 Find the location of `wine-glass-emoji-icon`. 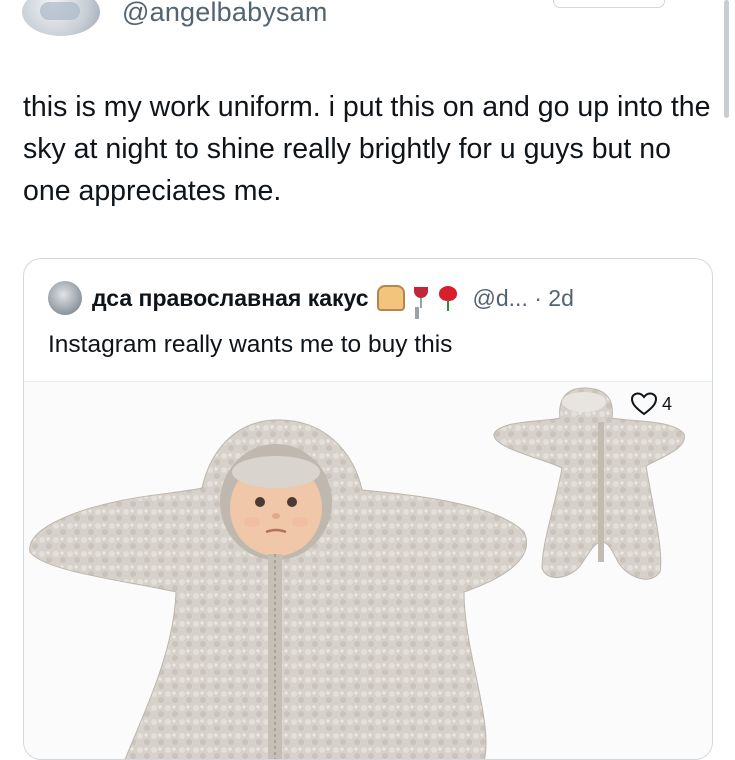

wine-glass-emoji-icon is located at coordinates (421, 298).